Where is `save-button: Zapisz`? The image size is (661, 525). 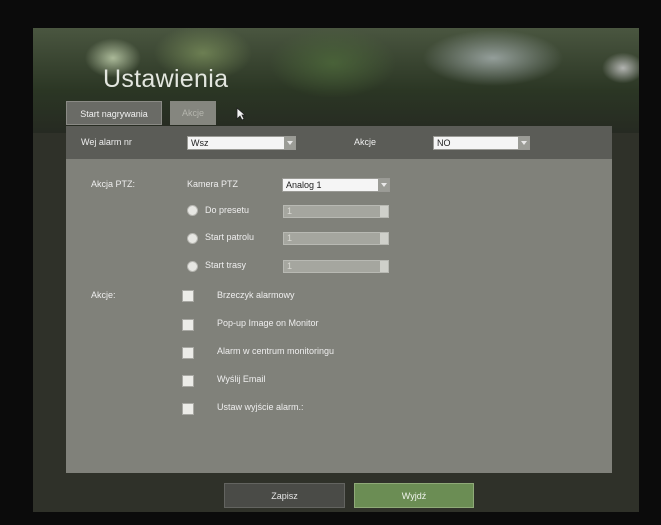 save-button: Zapisz is located at coordinates (284, 495).